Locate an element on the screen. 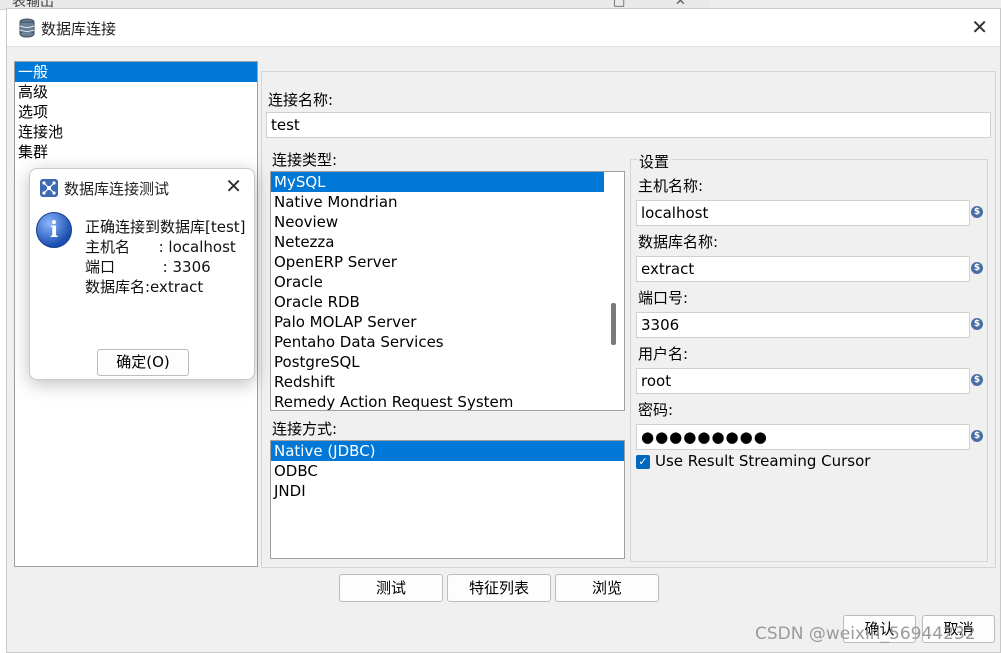  streaming-cursor-label: Use Result Streaming Cursor is located at coordinates (763, 461).